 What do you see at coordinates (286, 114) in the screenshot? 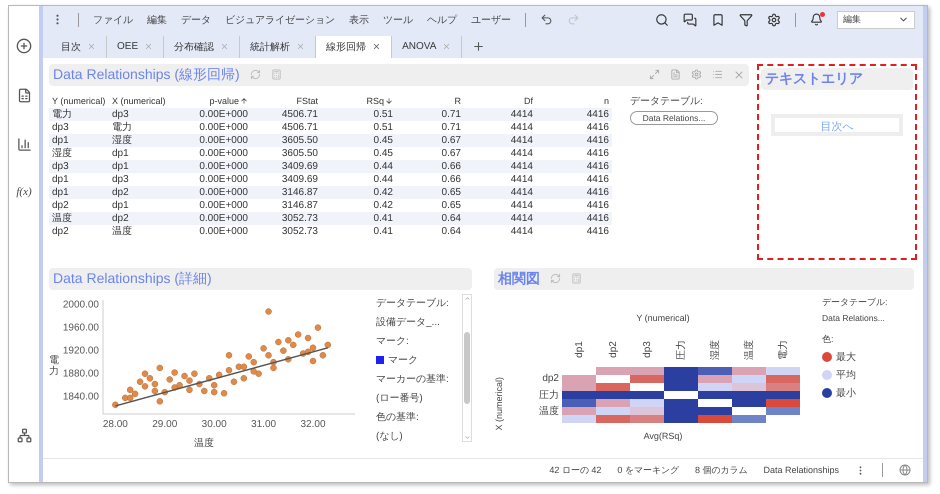
I see `table-cell: 4506.71` at bounding box center [286, 114].